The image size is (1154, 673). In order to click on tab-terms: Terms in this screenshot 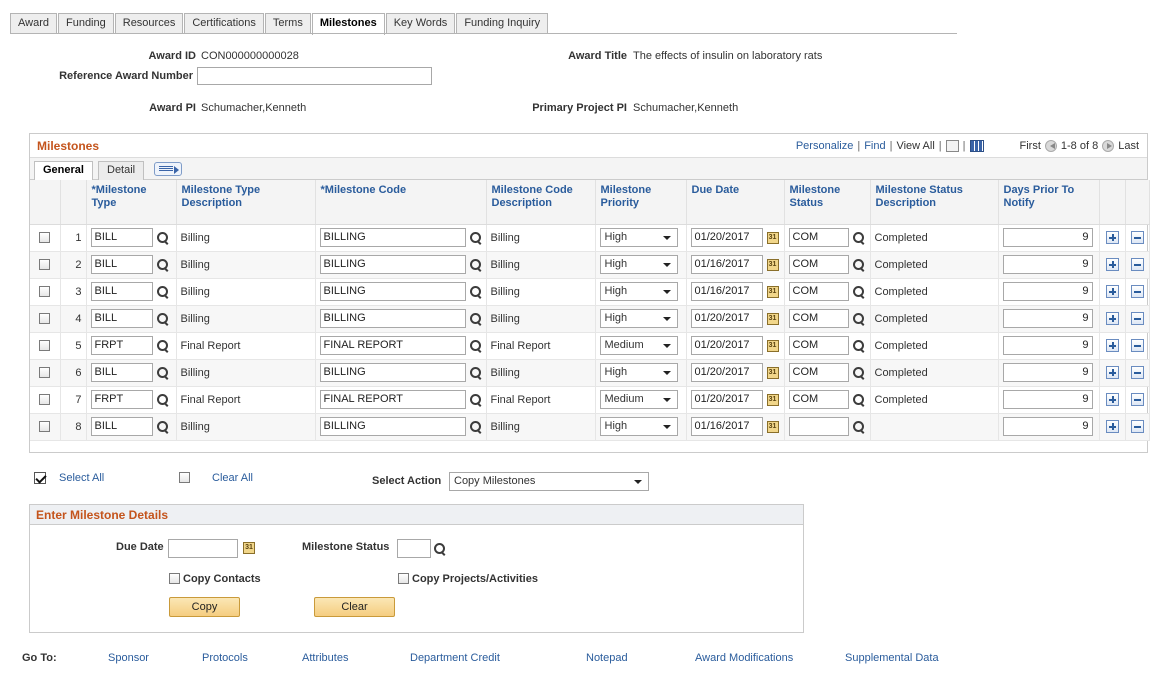, I will do `click(287, 23)`.